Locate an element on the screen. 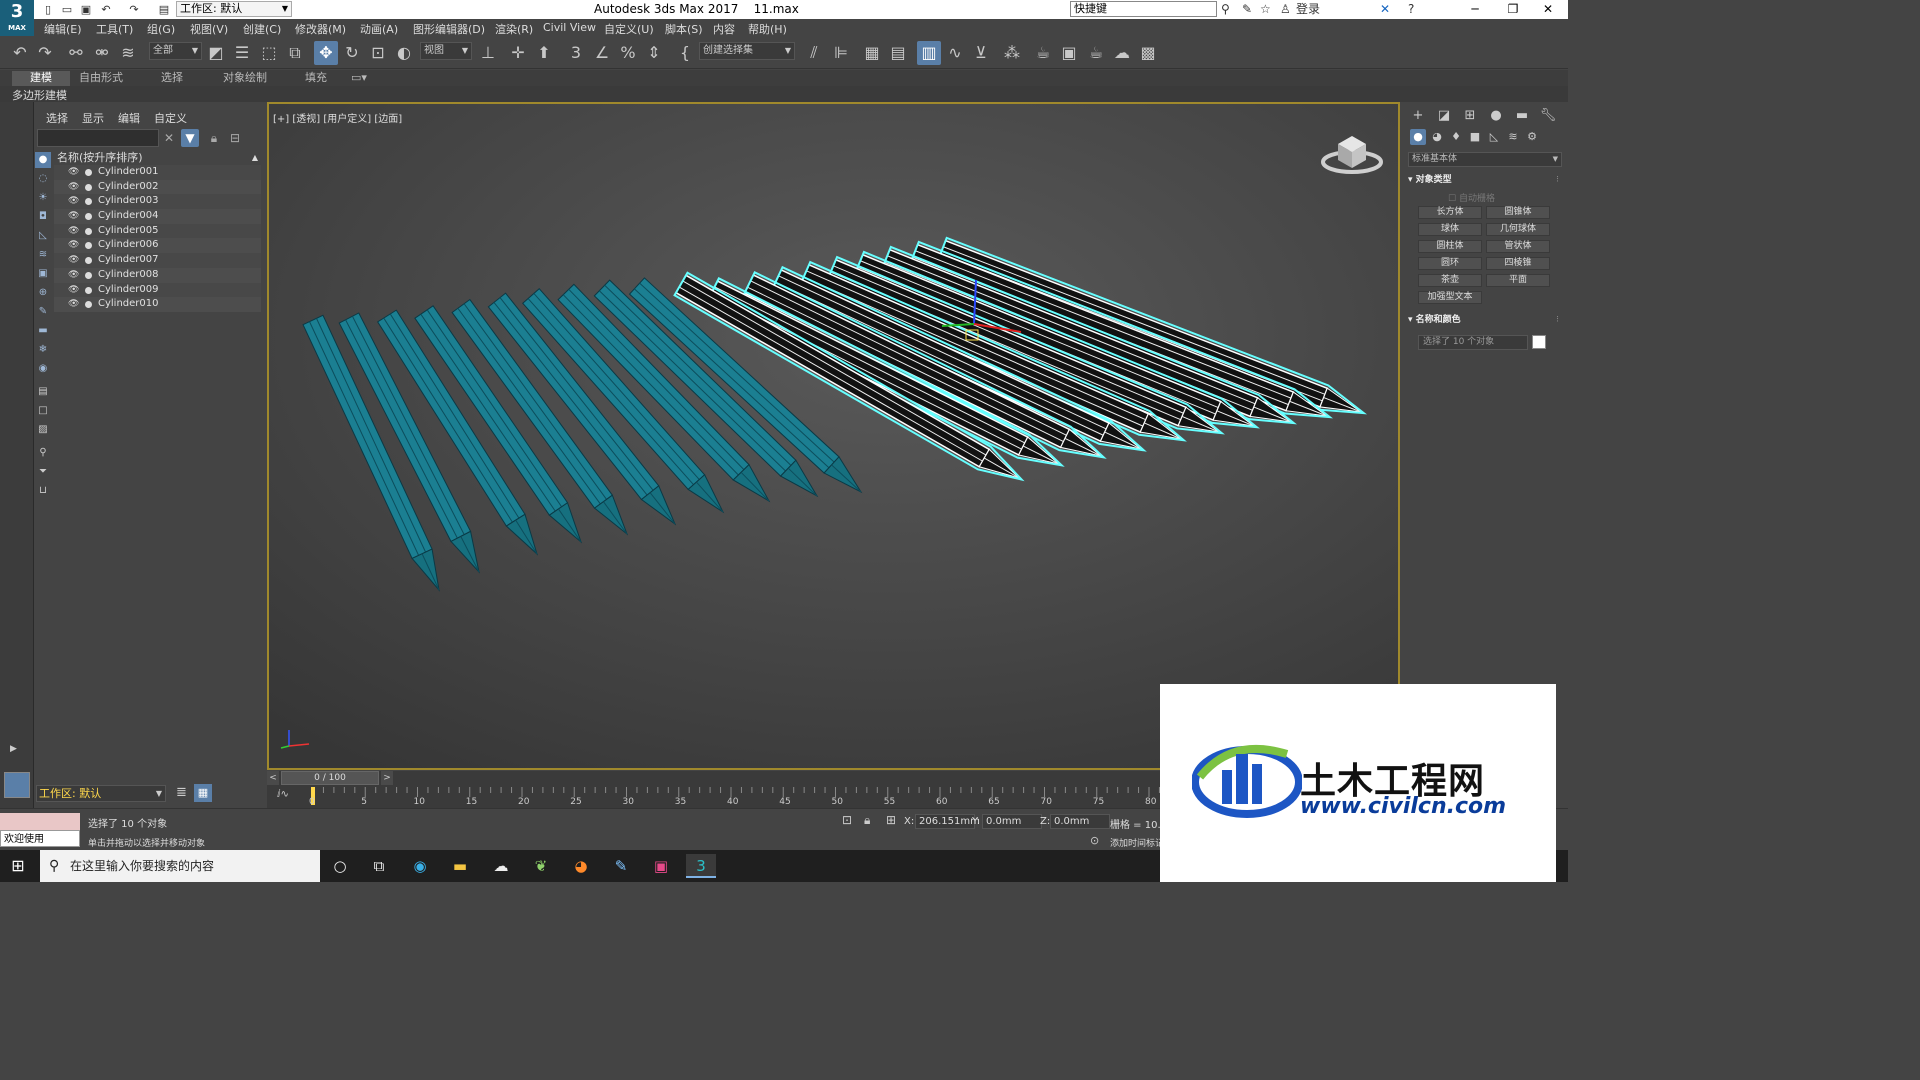  undo-icon: ↶ is located at coordinates (106, 9).